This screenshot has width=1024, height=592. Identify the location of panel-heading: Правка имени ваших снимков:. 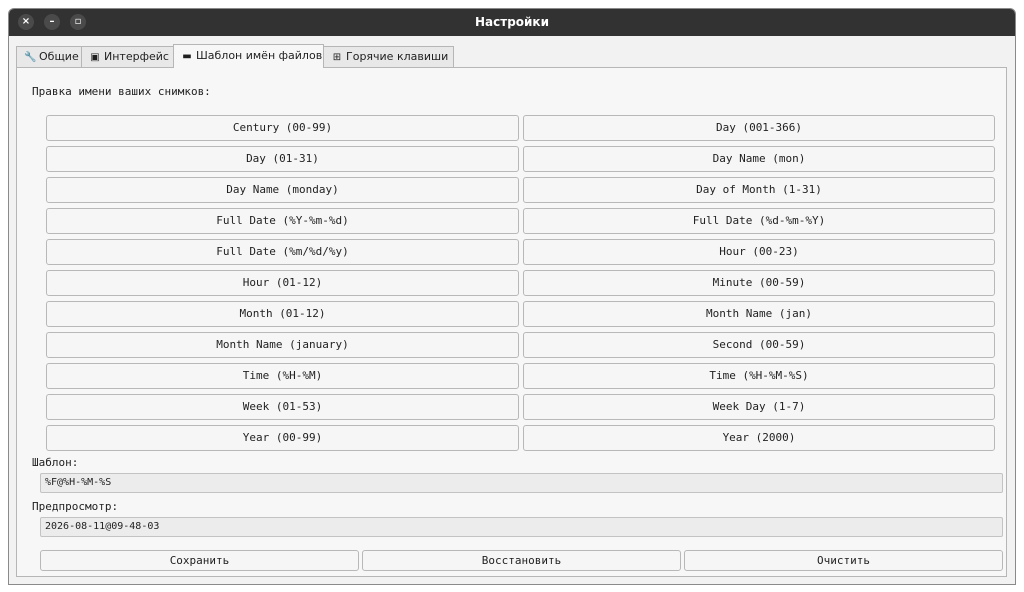
(121, 91).